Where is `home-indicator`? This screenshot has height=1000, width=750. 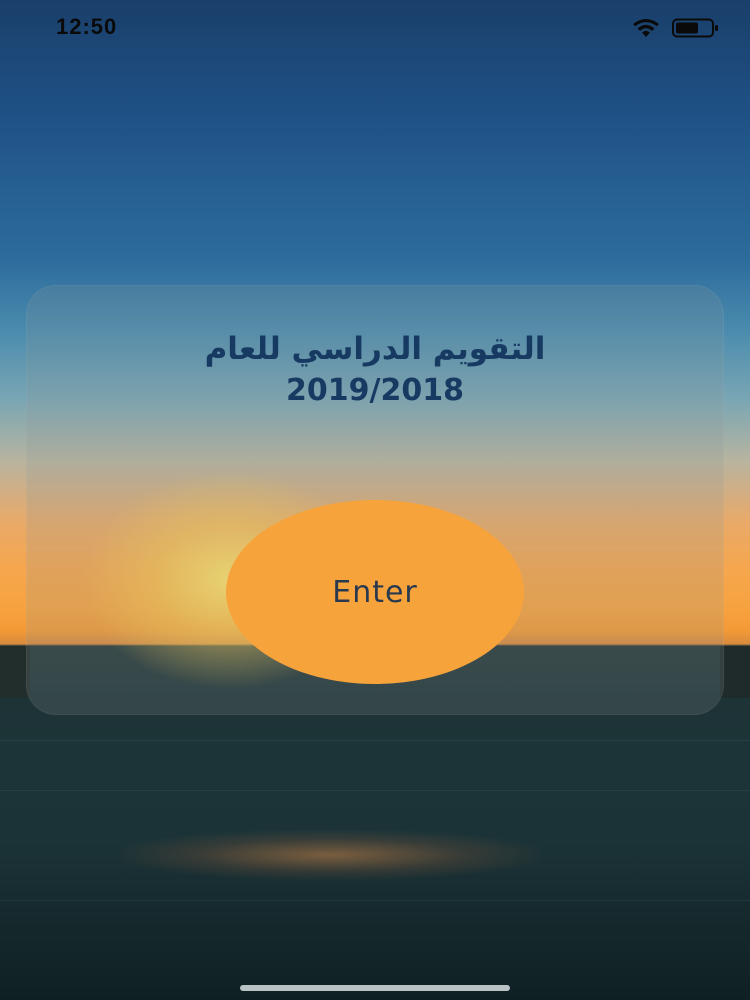
home-indicator is located at coordinates (375, 988).